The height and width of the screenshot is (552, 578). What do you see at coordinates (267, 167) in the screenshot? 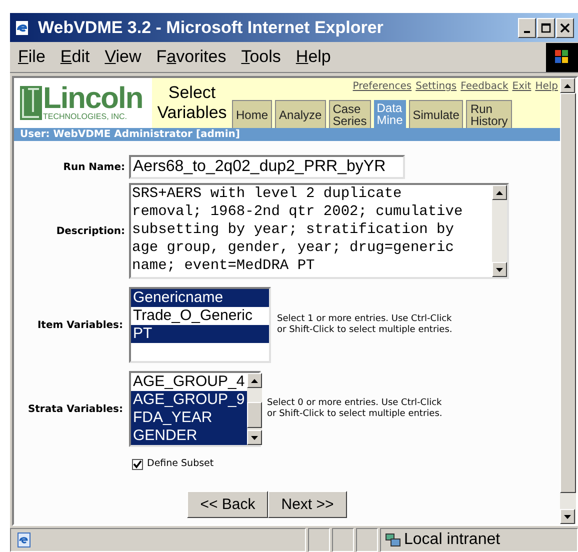
I see `run-name-field: Aers68_to_2q02_dup2_PRR_byYR` at bounding box center [267, 167].